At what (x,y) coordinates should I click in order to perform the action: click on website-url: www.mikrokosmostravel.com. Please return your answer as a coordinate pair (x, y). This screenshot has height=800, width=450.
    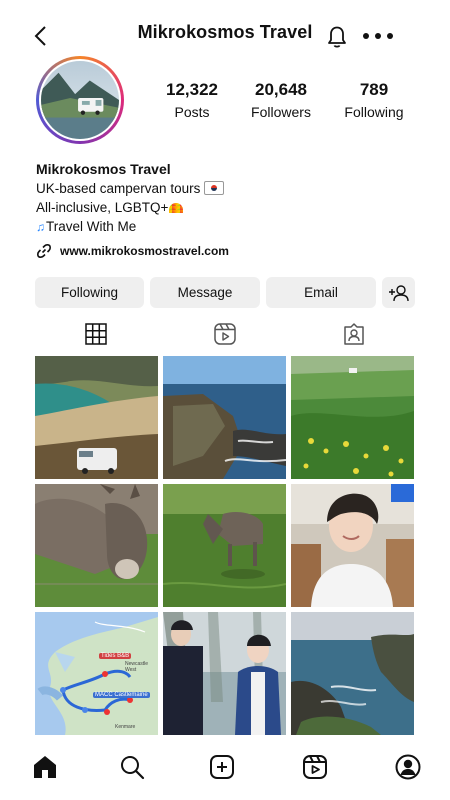
    Looking at the image, I should click on (144, 251).